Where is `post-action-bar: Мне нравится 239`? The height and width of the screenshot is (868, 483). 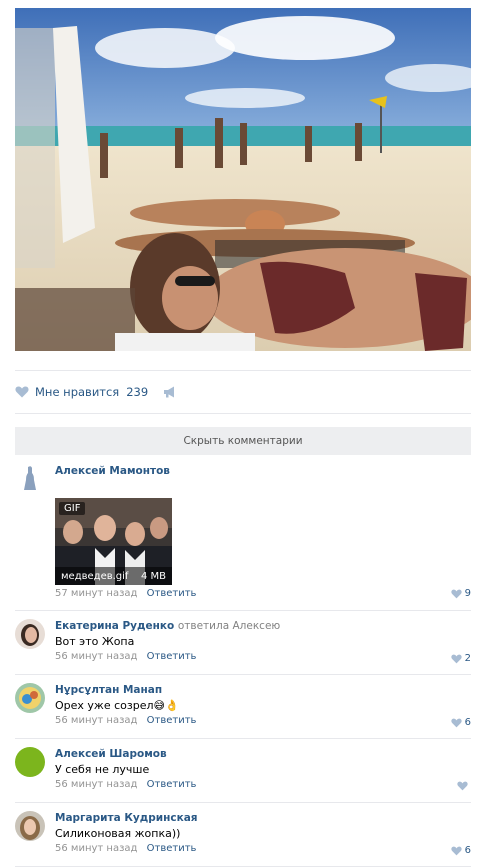
post-action-bar: Мне нравится 239 is located at coordinates (96, 392).